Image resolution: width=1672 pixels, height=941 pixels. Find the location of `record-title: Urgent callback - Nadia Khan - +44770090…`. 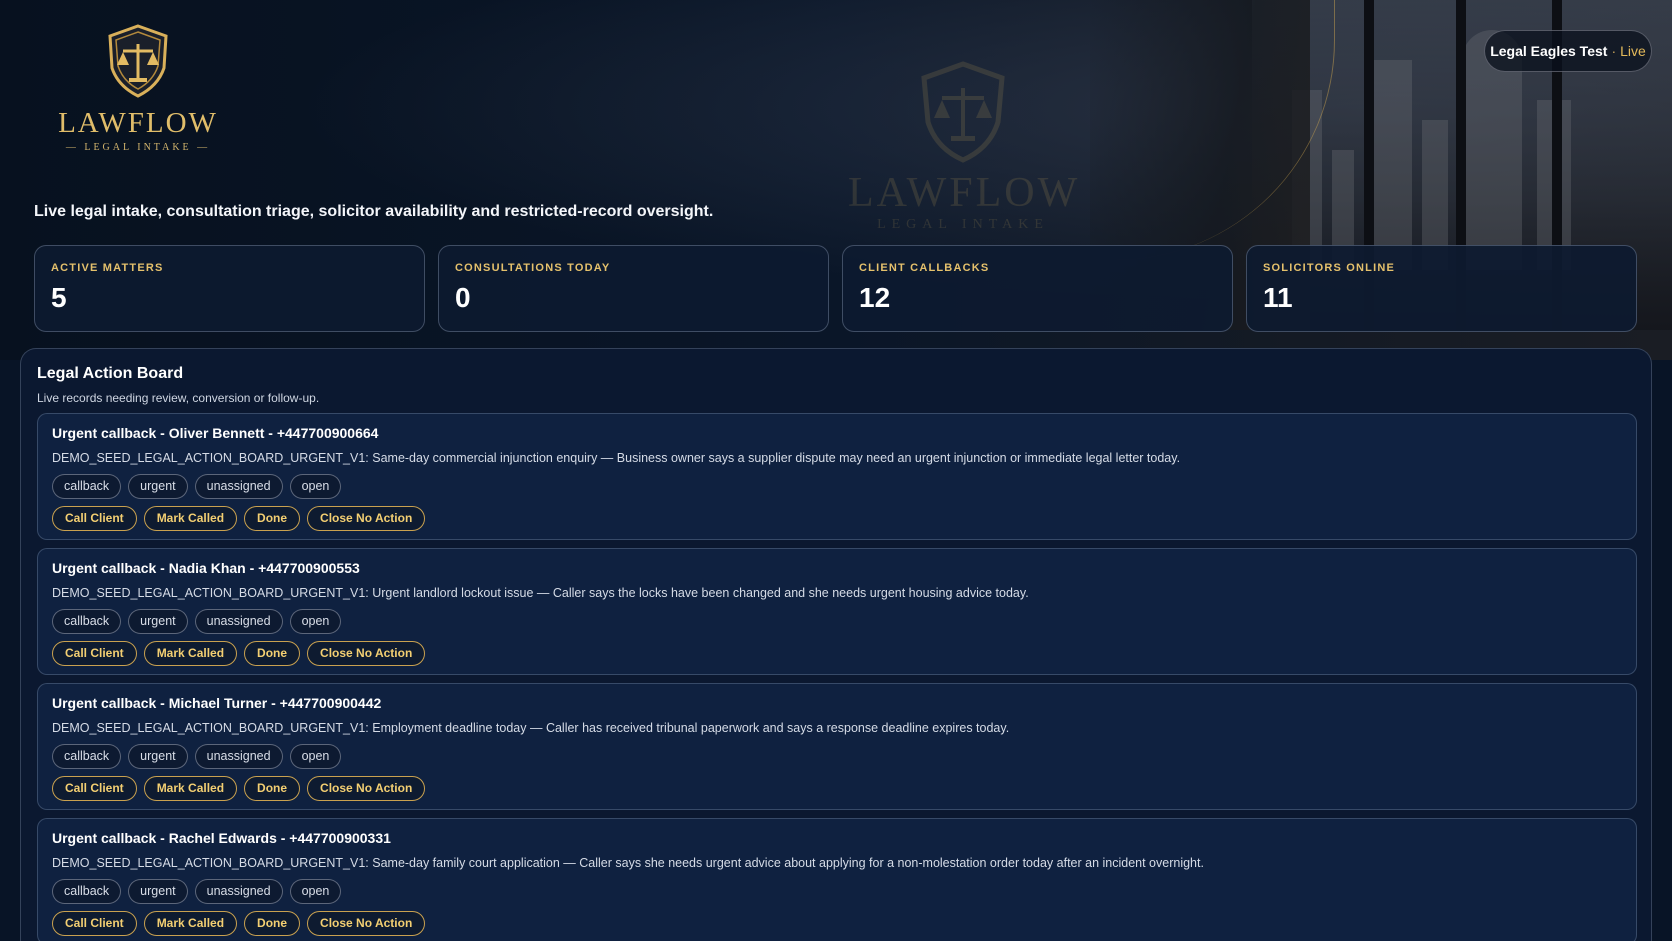

record-title: Urgent callback - Nadia Khan - +44770090… is located at coordinates (206, 568).